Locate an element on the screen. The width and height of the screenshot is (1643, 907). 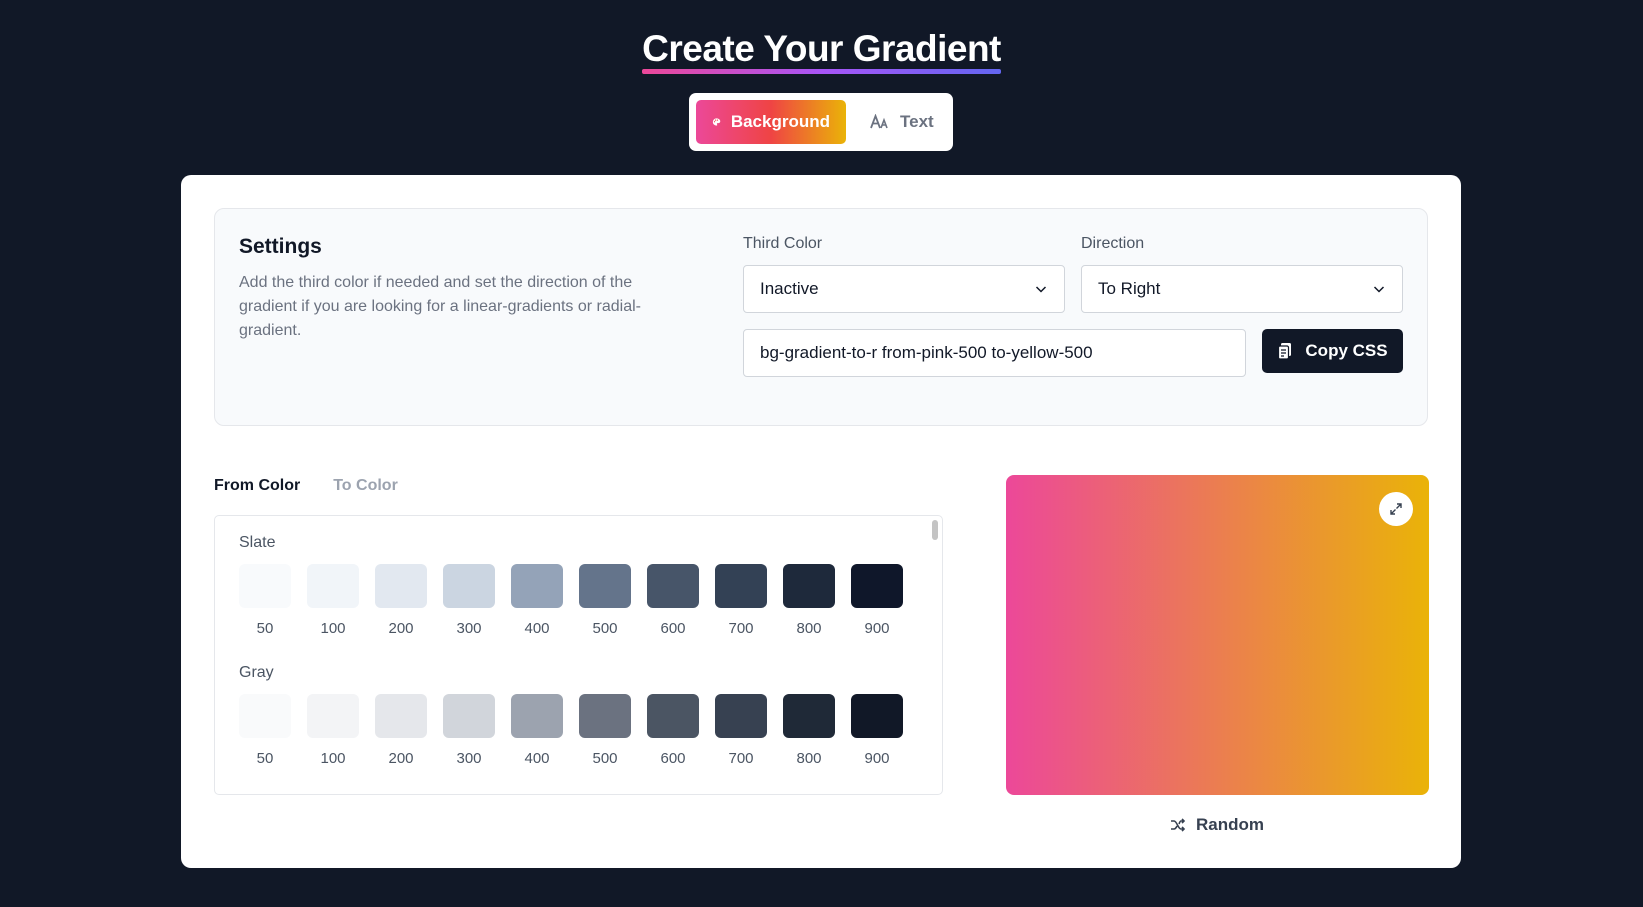
expand-icon is located at coordinates (1396, 509).